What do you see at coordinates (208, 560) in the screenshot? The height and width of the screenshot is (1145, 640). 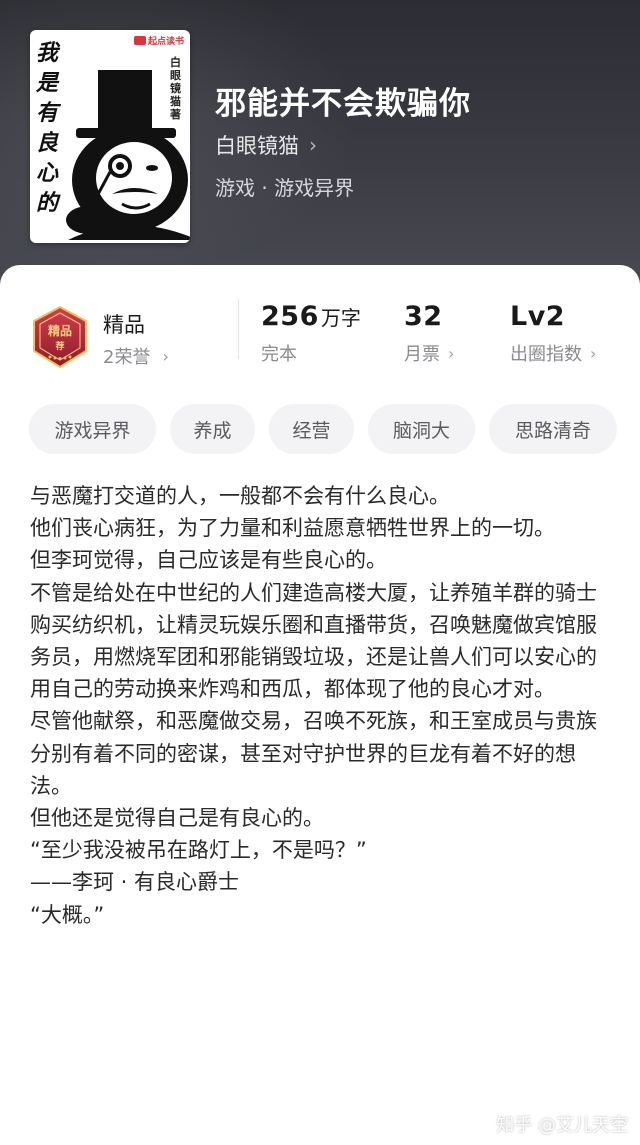 I see `synopsis-paragraph: 但李珂觉得，自己应该是有些良心的。` at bounding box center [208, 560].